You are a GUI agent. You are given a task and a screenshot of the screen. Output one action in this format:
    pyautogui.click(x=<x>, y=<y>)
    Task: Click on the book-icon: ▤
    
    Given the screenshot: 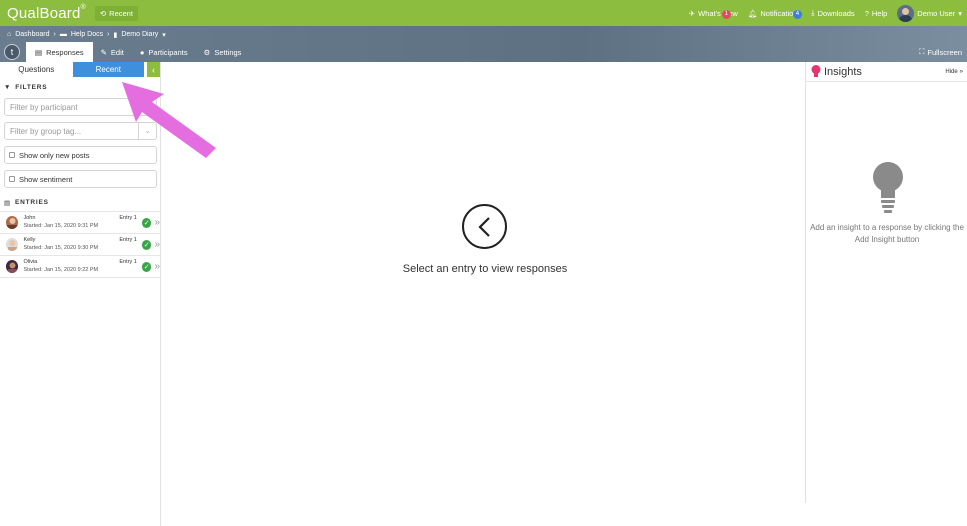 What is the action you would take?
    pyautogui.click(x=7, y=203)
    